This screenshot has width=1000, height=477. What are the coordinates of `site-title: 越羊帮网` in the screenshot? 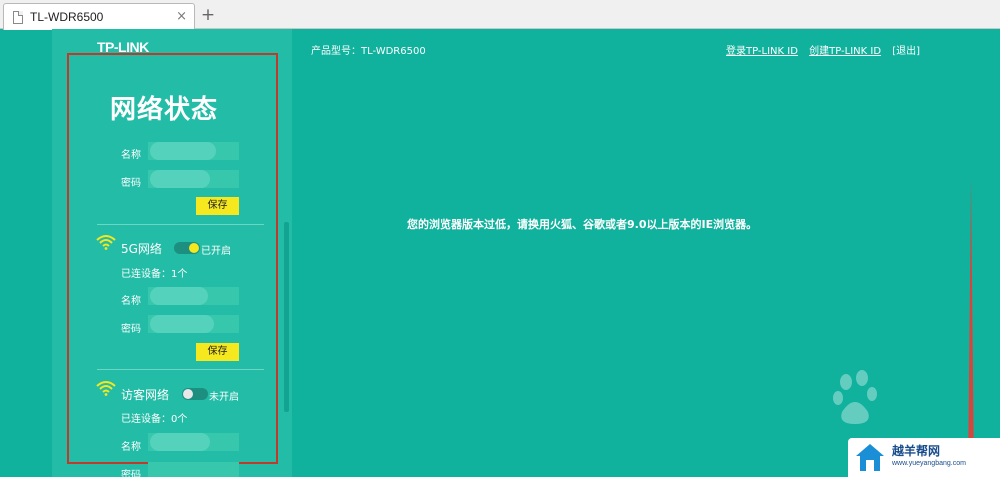 It's located at (916, 451).